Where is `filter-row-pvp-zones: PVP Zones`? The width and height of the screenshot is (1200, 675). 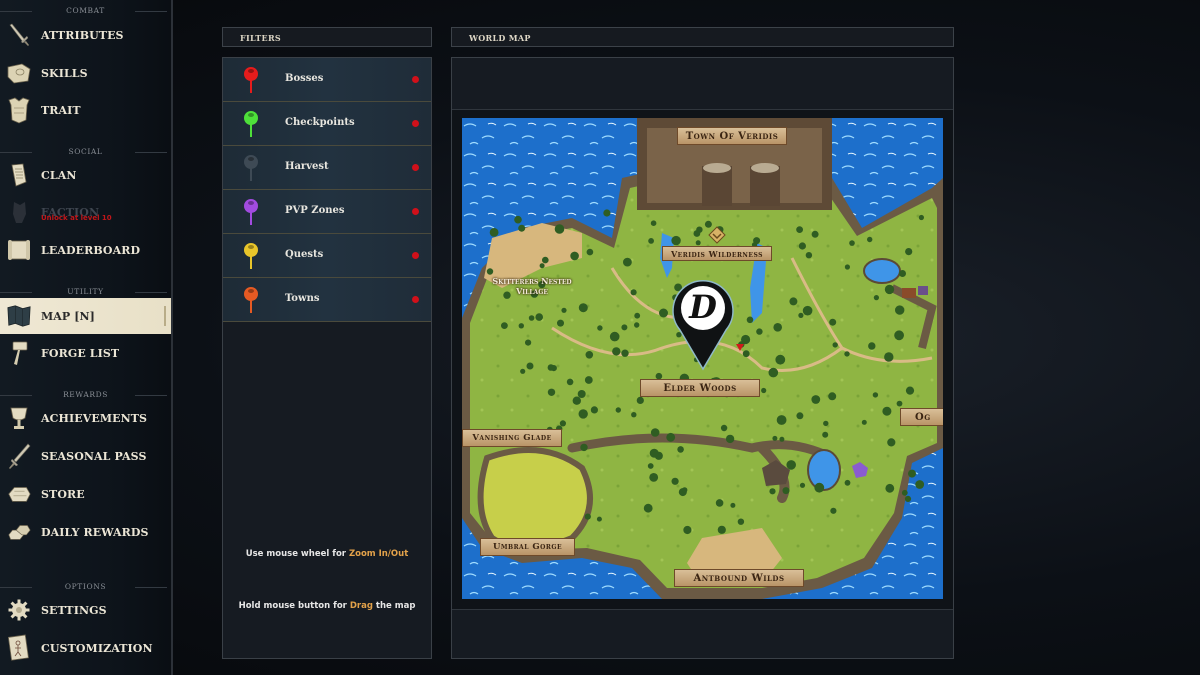
filter-row-pvp-zones: PVP Zones is located at coordinates (327, 212).